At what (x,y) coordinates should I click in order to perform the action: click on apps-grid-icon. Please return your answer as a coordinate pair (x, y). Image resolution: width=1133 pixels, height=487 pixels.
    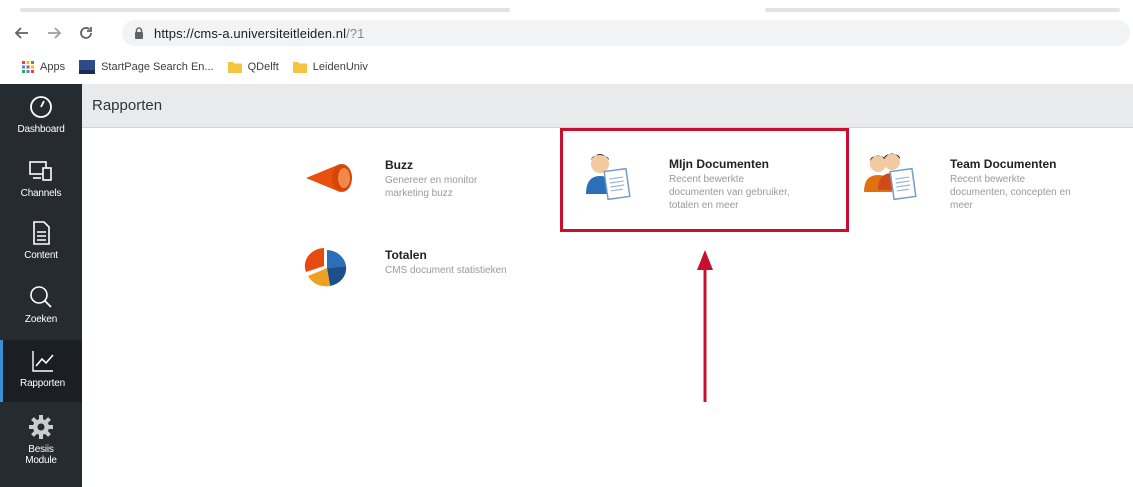
    Looking at the image, I should click on (28, 67).